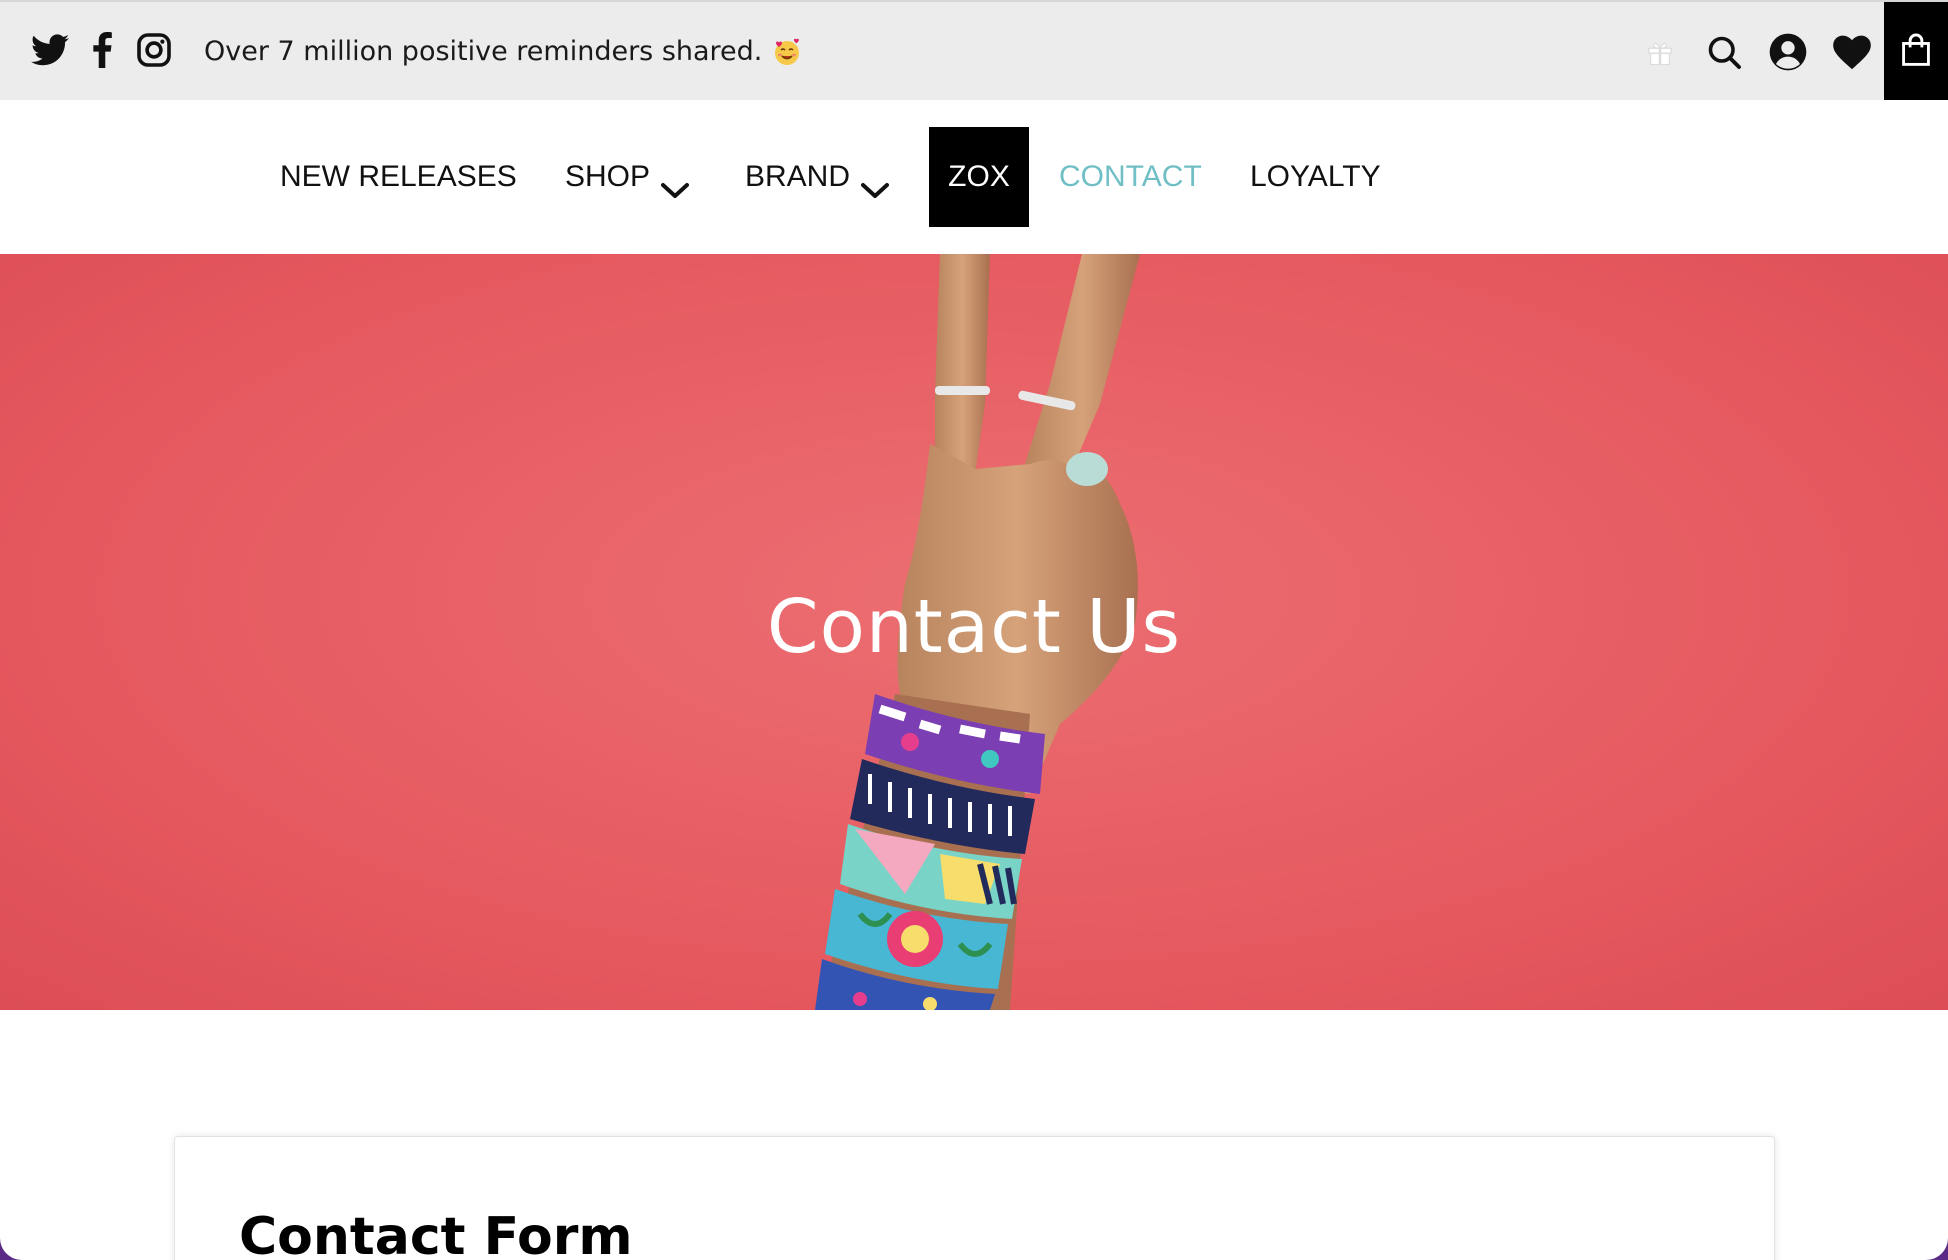 This screenshot has height=1260, width=1948. Describe the element at coordinates (50, 50) in the screenshot. I see `twitter-icon` at that location.